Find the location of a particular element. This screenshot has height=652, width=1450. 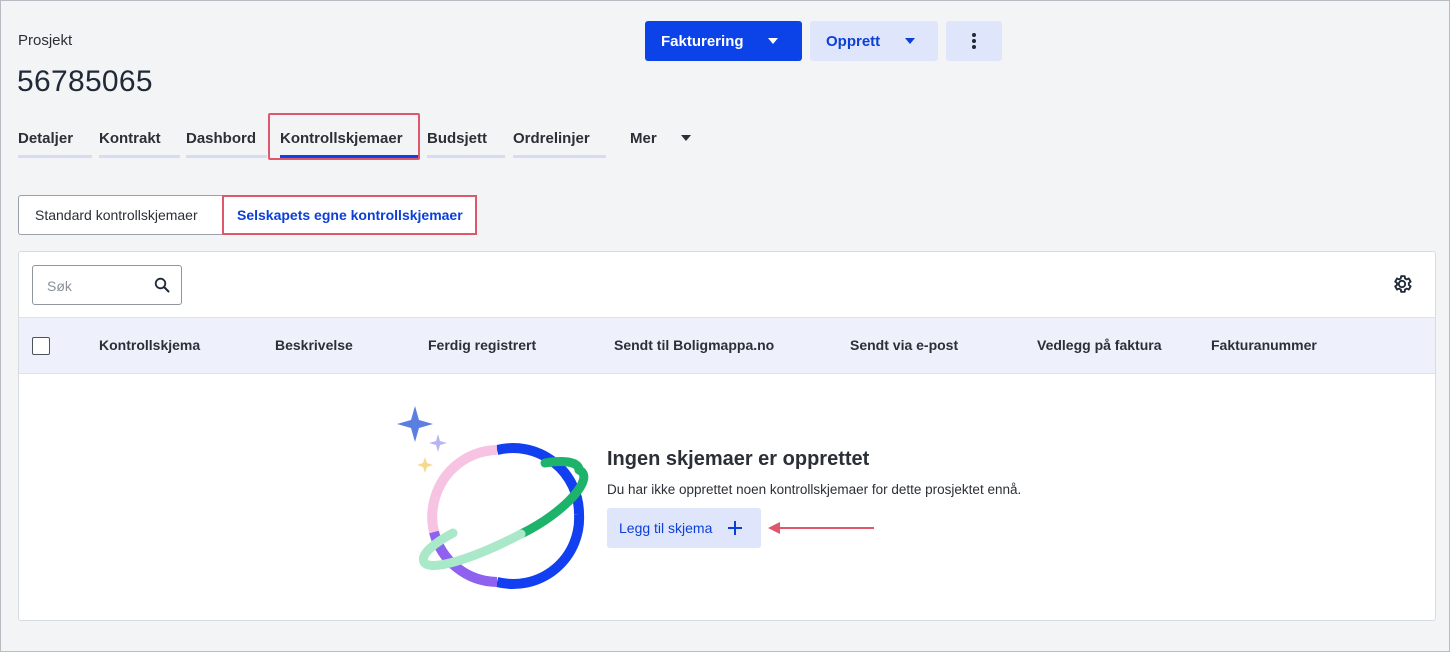

tab-details: Detaljer is located at coordinates (55, 139).